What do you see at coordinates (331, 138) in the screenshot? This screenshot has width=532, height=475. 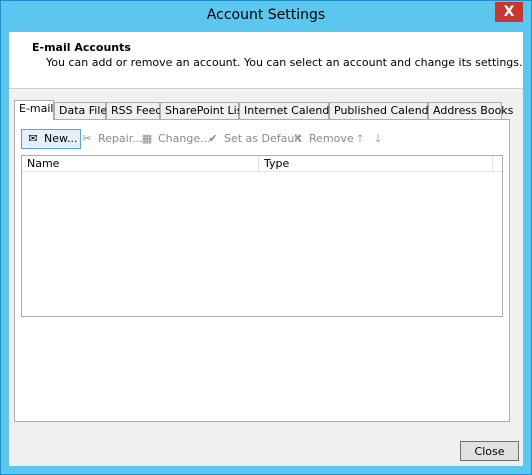 I see `remove-label: Remove` at bounding box center [331, 138].